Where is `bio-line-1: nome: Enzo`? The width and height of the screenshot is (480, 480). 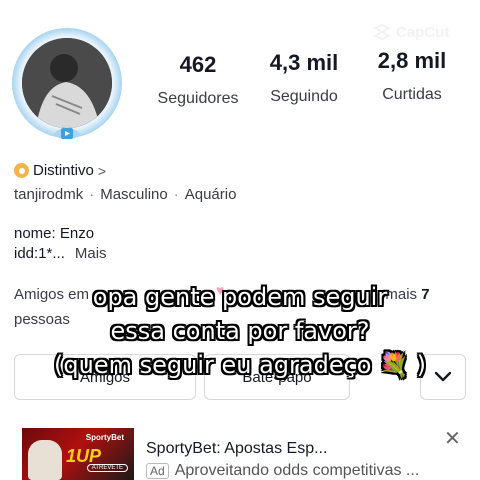
bio-line-1: nome: Enzo is located at coordinates (54, 233).